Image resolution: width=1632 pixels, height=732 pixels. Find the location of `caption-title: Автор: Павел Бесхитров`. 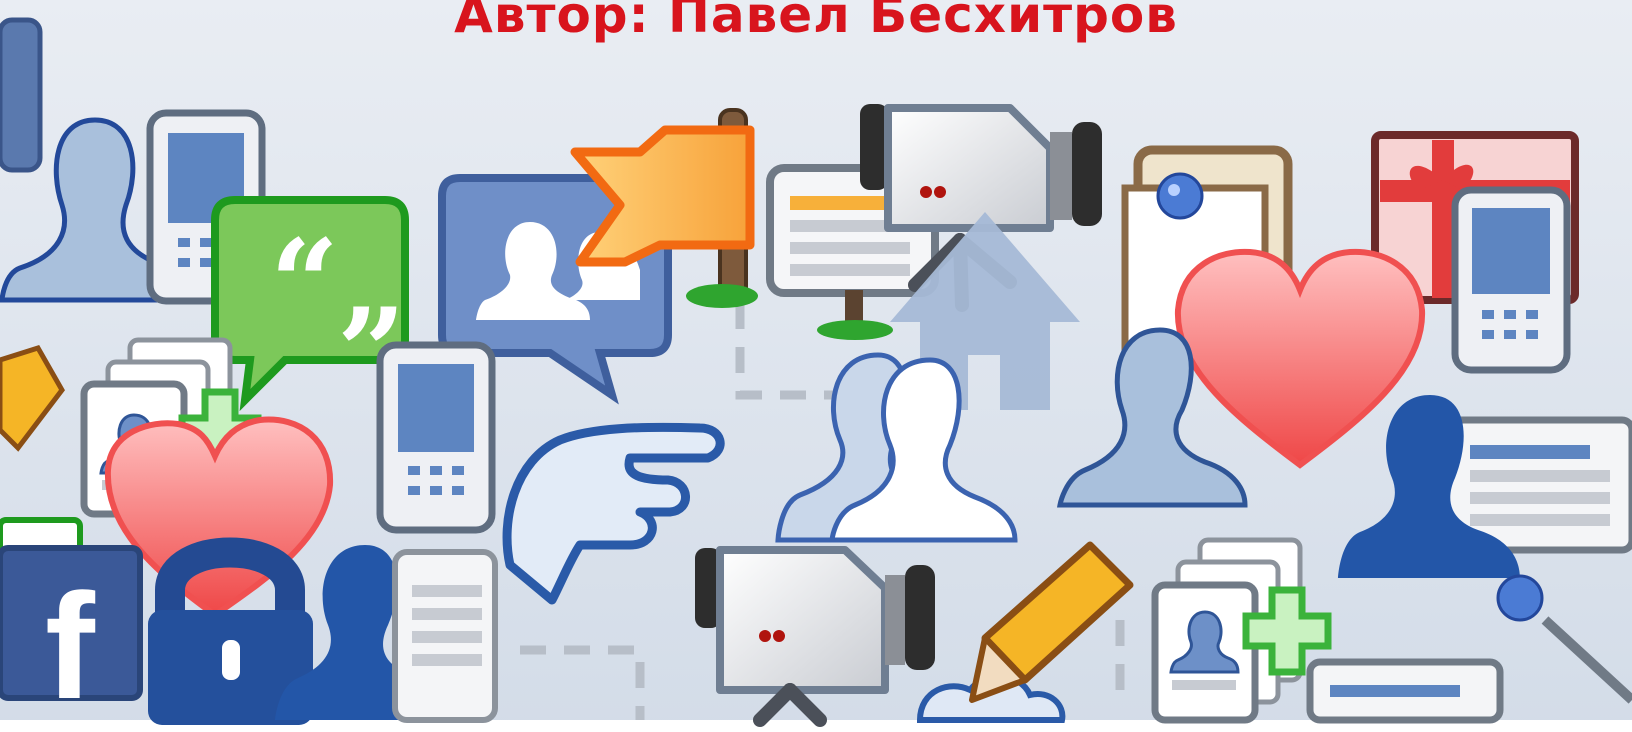

caption-title: Автор: Павел Бесхитров is located at coordinates (816, 22).